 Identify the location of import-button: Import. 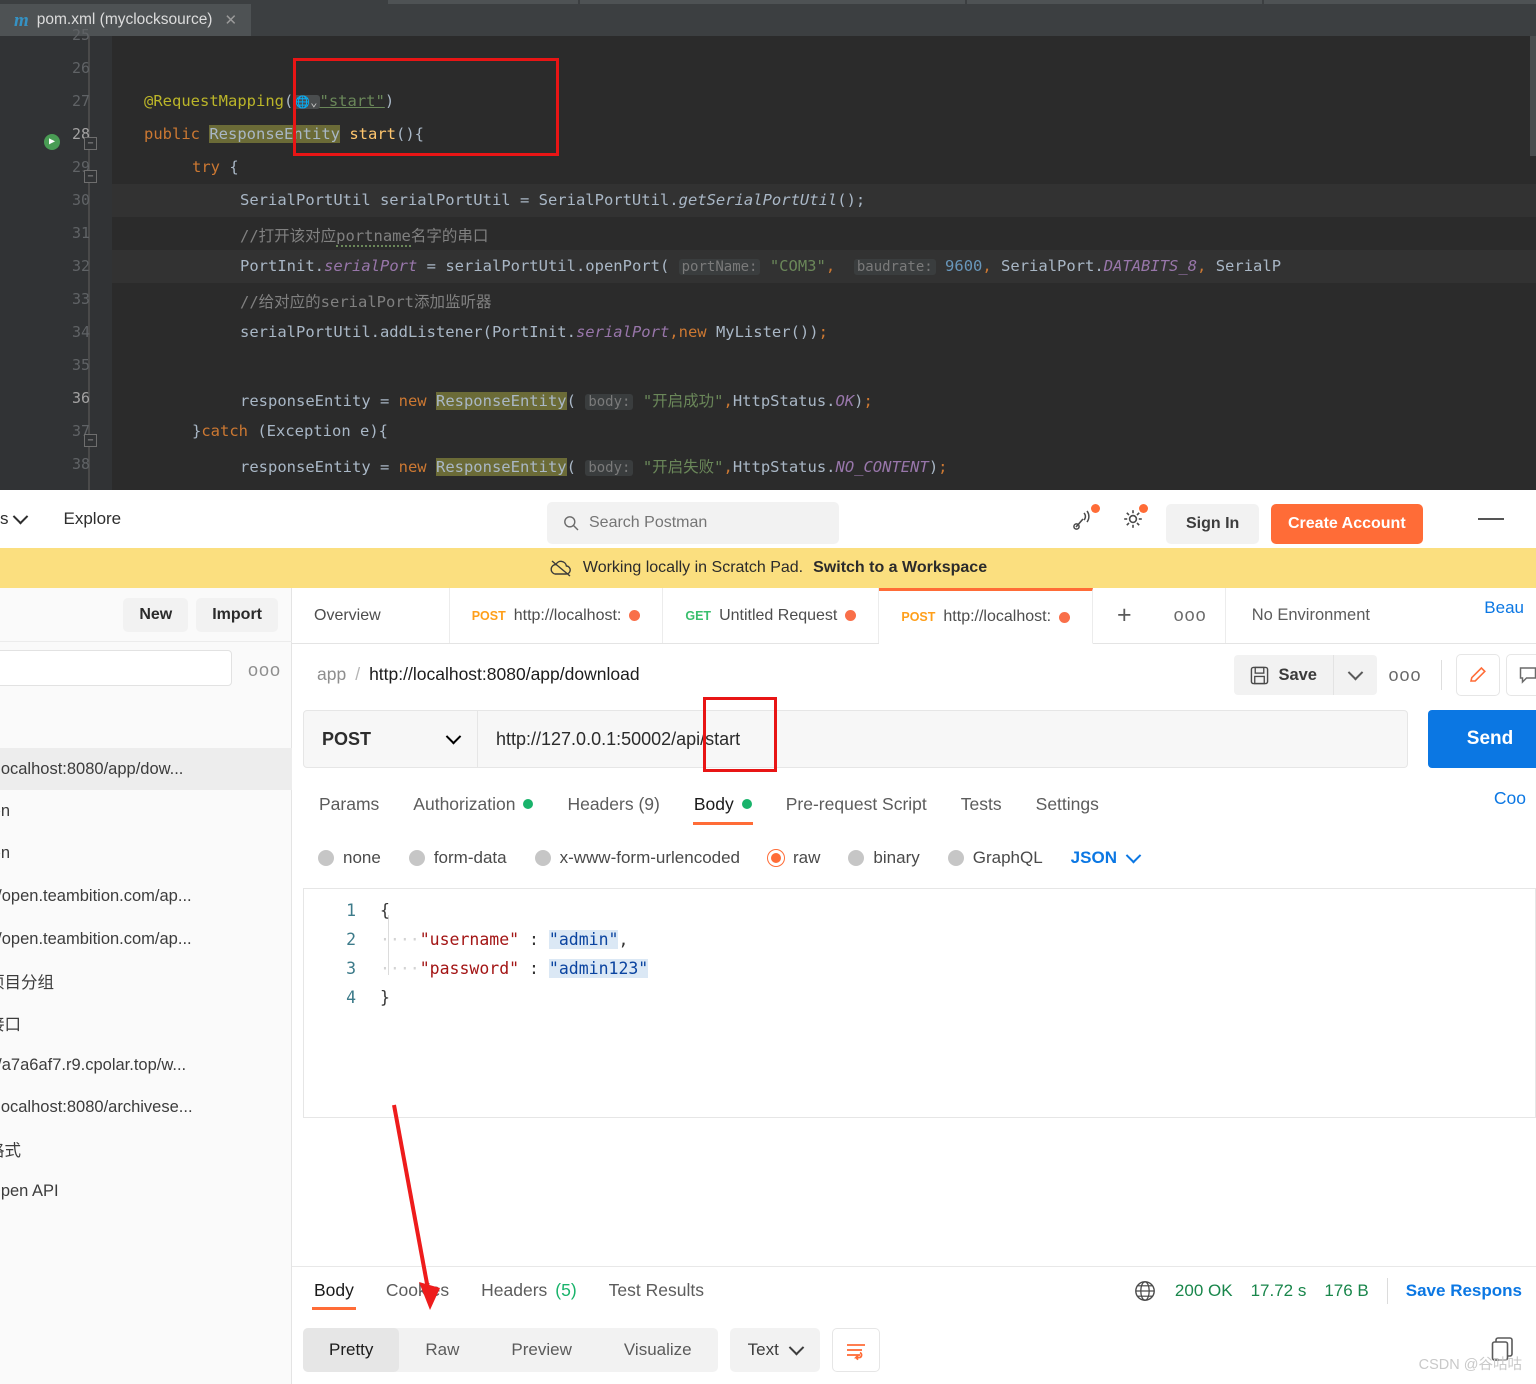
(237, 614).